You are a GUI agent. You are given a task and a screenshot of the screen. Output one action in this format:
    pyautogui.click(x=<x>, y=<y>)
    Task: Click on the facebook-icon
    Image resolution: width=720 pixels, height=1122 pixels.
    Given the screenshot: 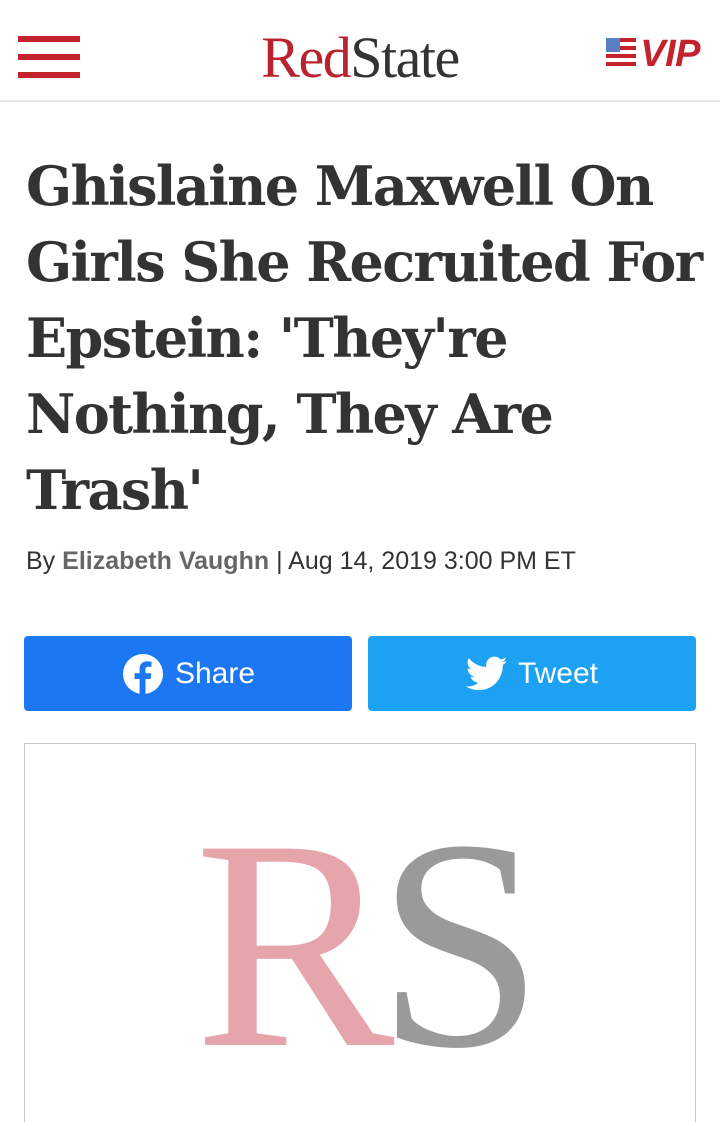 What is the action you would take?
    pyautogui.click(x=143, y=674)
    